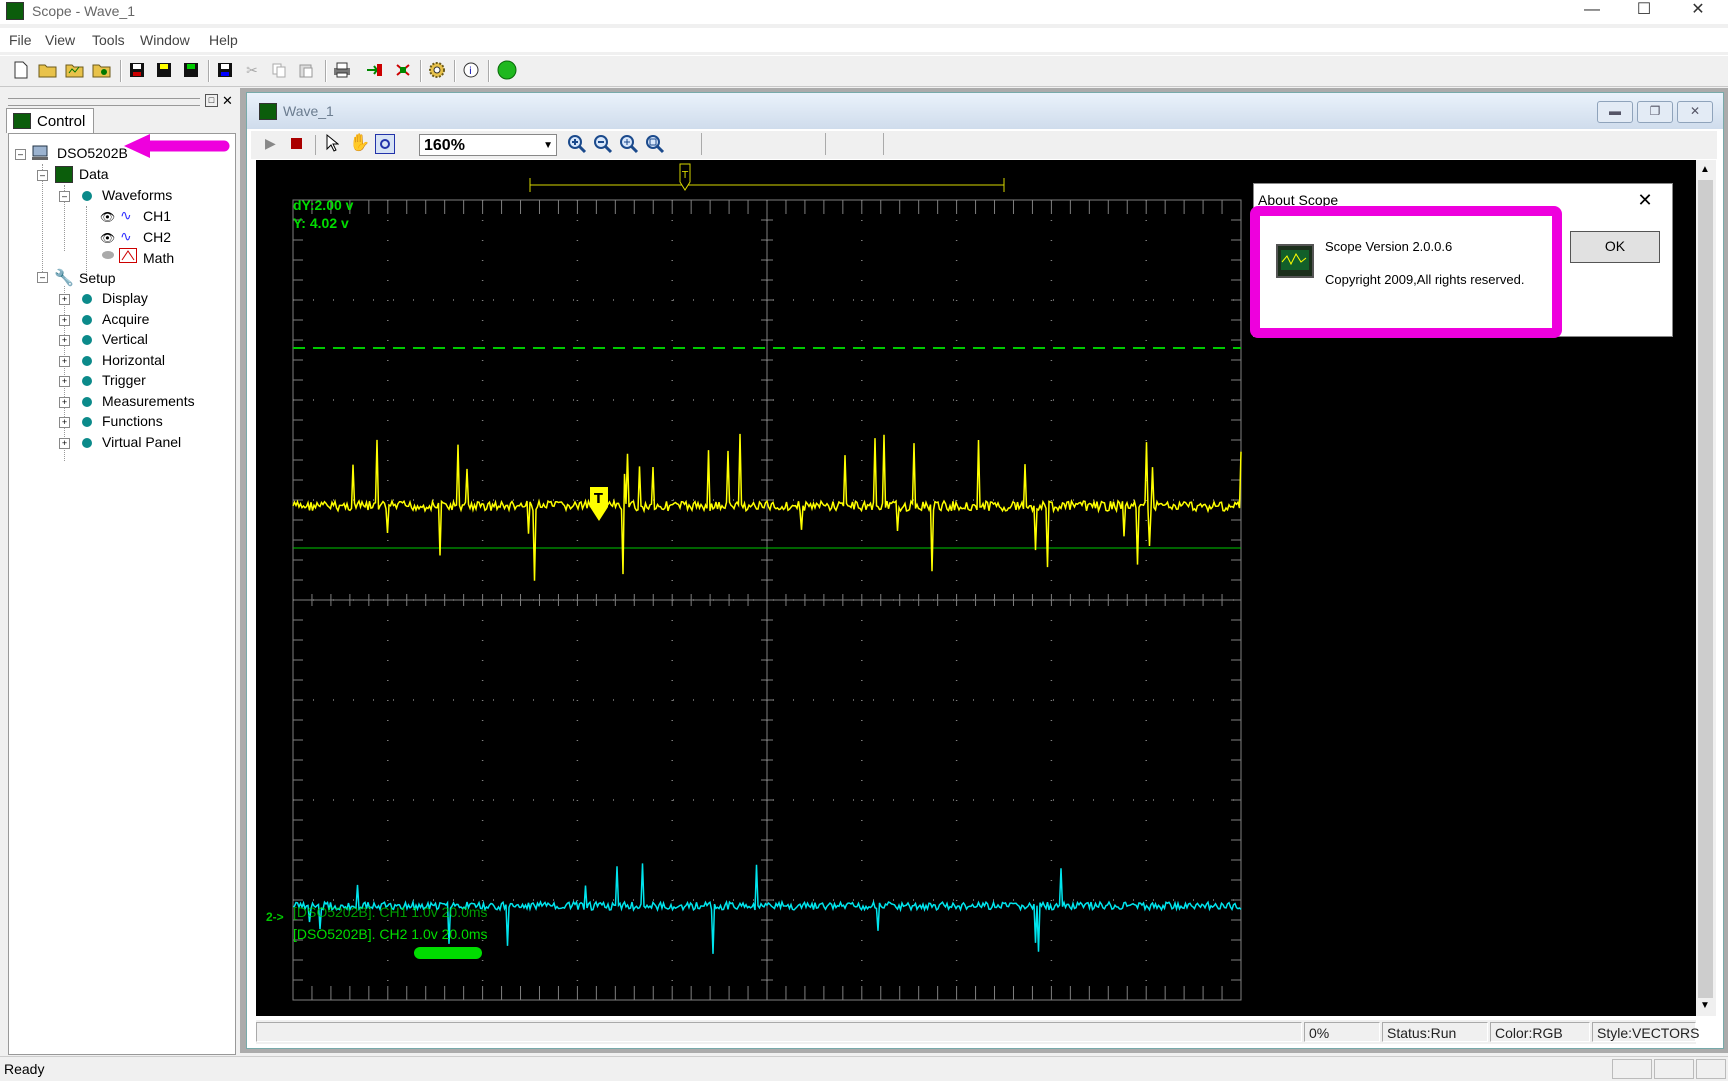 Image resolution: width=1728 pixels, height=1081 pixels. What do you see at coordinates (48, 70) in the screenshot?
I see `open-folder-icon` at bounding box center [48, 70].